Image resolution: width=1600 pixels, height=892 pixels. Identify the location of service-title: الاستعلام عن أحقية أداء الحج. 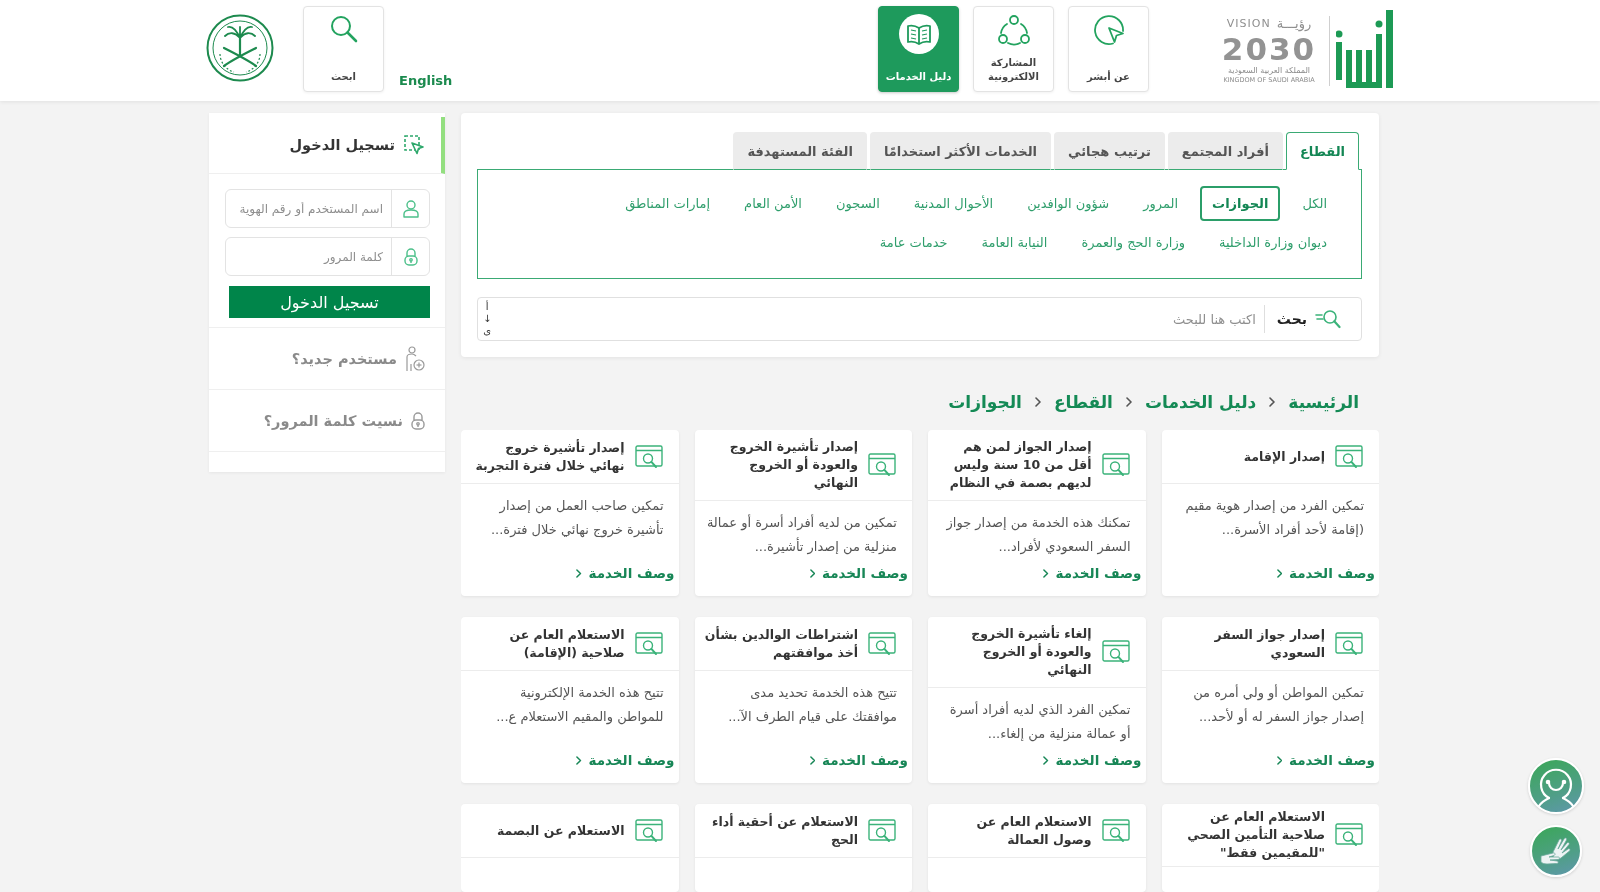
(784, 830).